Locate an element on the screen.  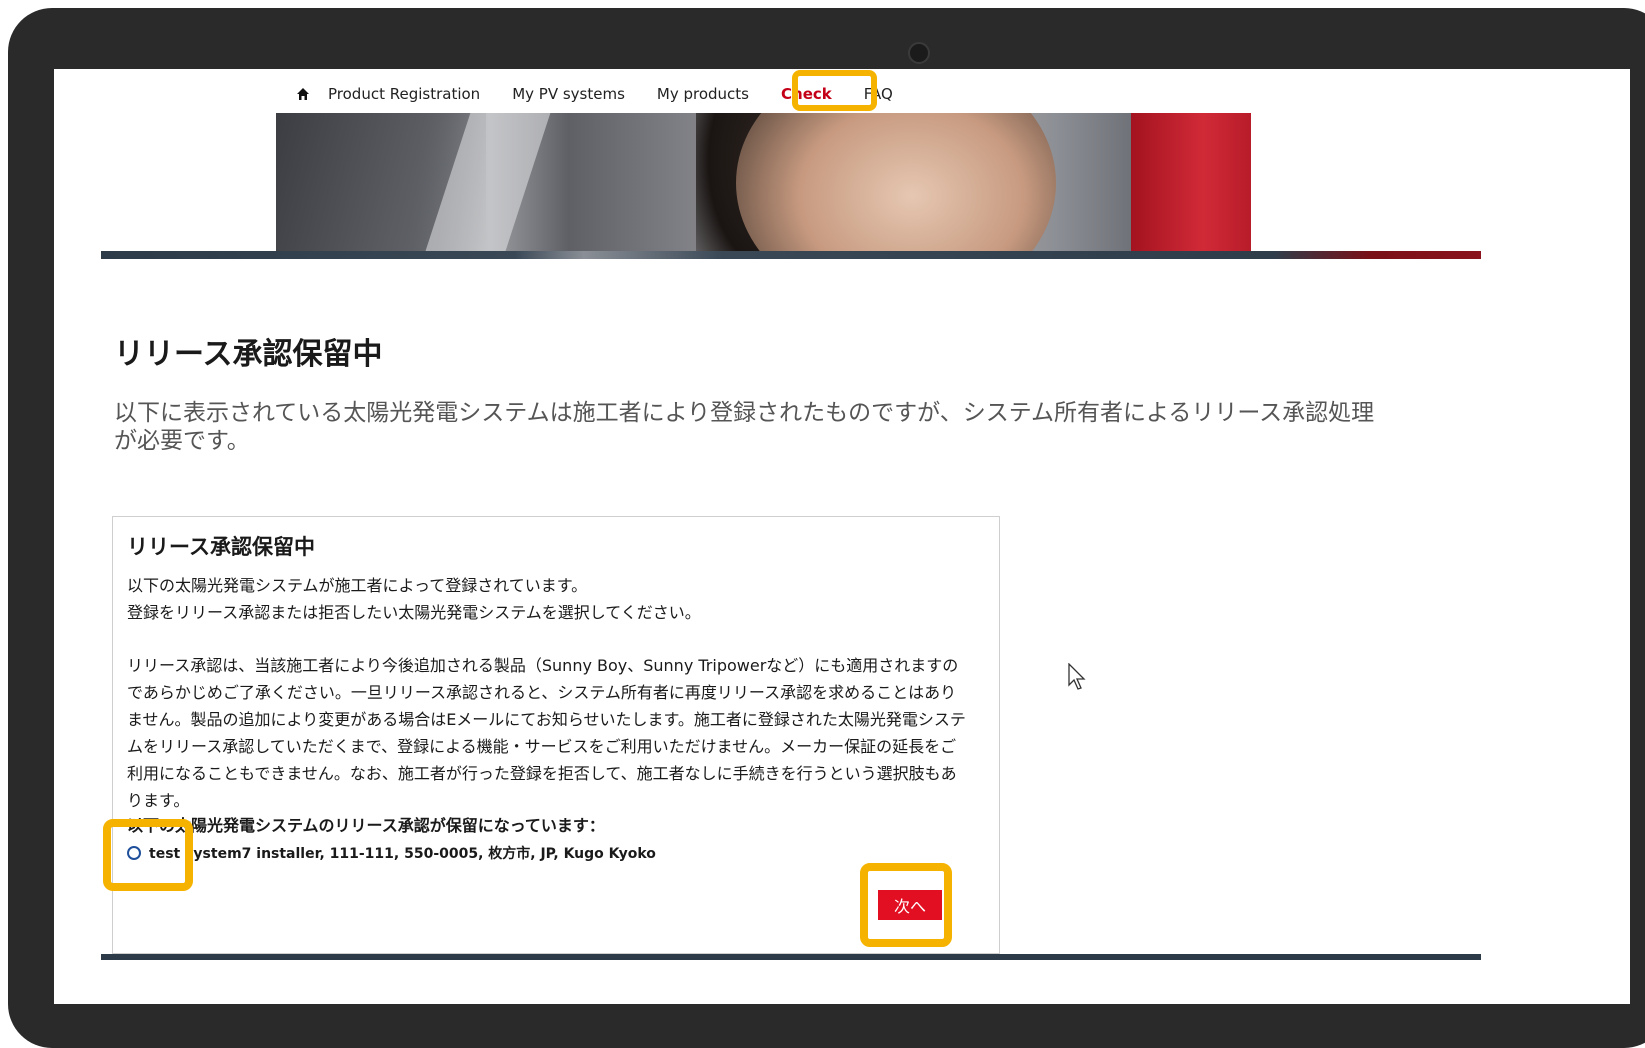
next-button: 次へ is located at coordinates (910, 905).